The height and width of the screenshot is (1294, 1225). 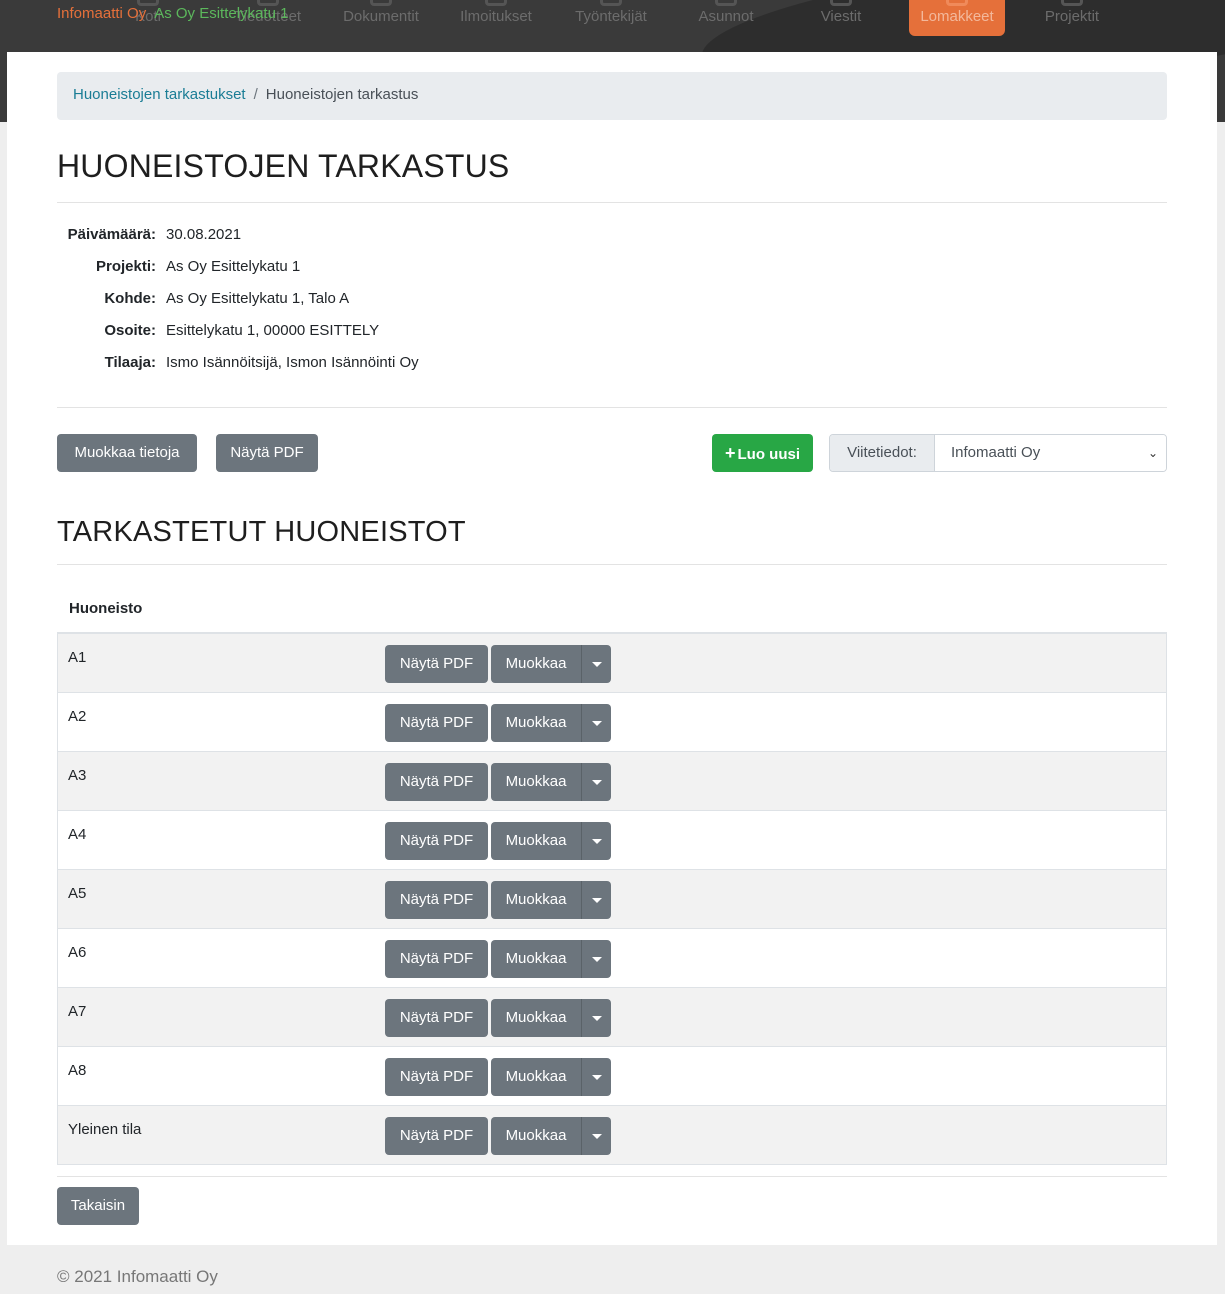 I want to click on apartment-name: A2, so click(x=77, y=716).